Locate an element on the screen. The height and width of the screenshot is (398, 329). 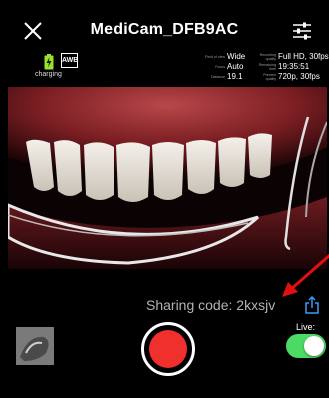
record-button is located at coordinates (168, 349).